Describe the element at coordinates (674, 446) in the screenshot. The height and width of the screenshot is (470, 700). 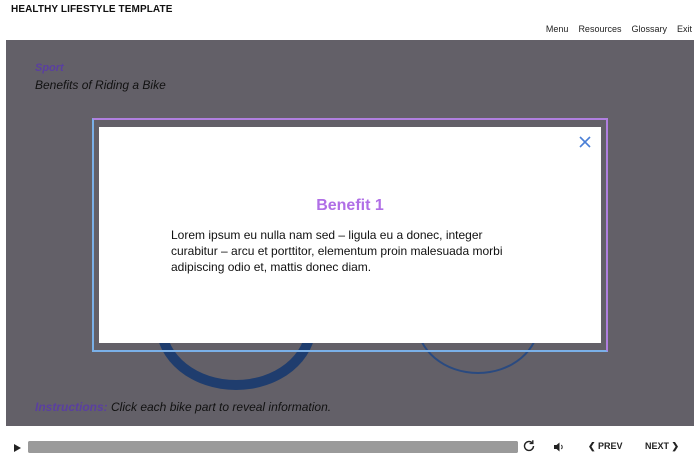
I see `chevron-right-icon: ❯` at that location.